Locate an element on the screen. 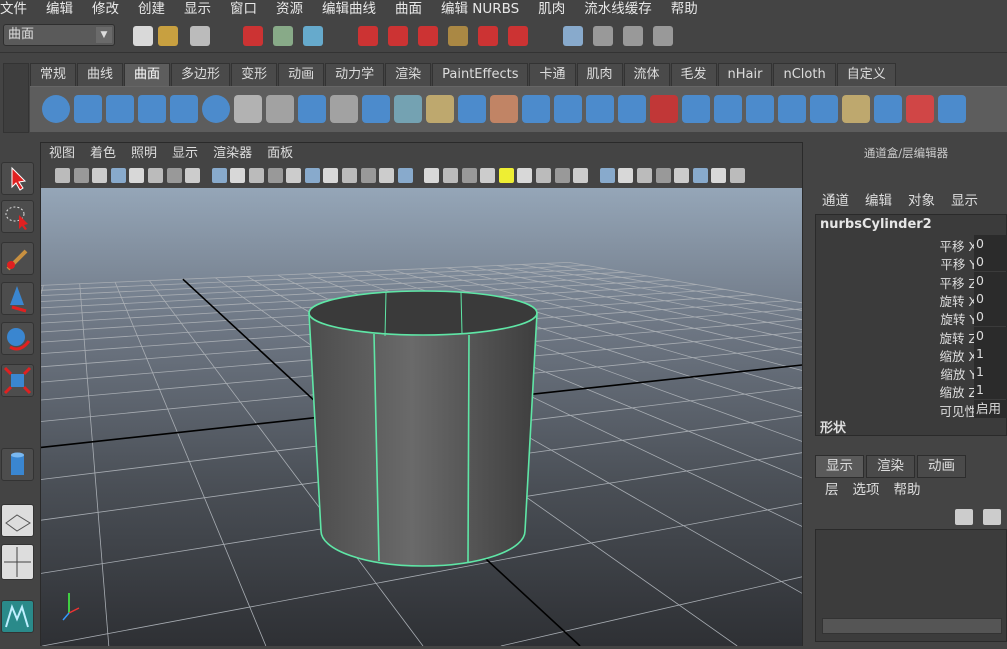 The height and width of the screenshot is (649, 1007). shelf-tab: 流体 is located at coordinates (646, 74).